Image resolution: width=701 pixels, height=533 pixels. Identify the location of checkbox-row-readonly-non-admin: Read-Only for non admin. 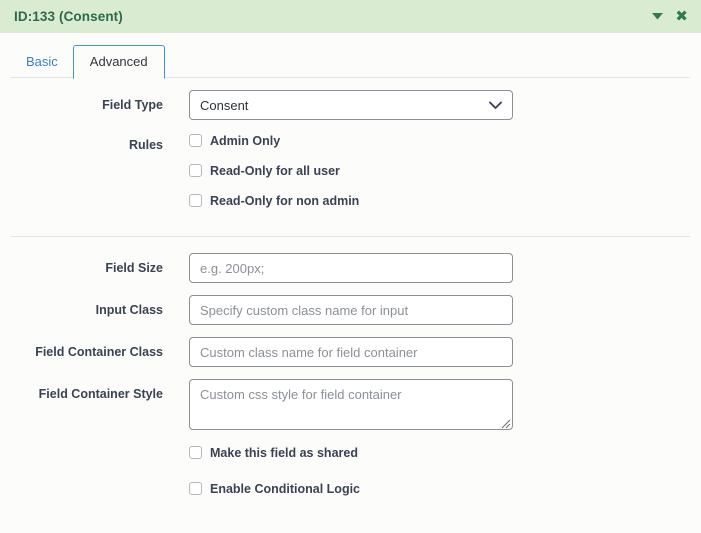
(274, 200).